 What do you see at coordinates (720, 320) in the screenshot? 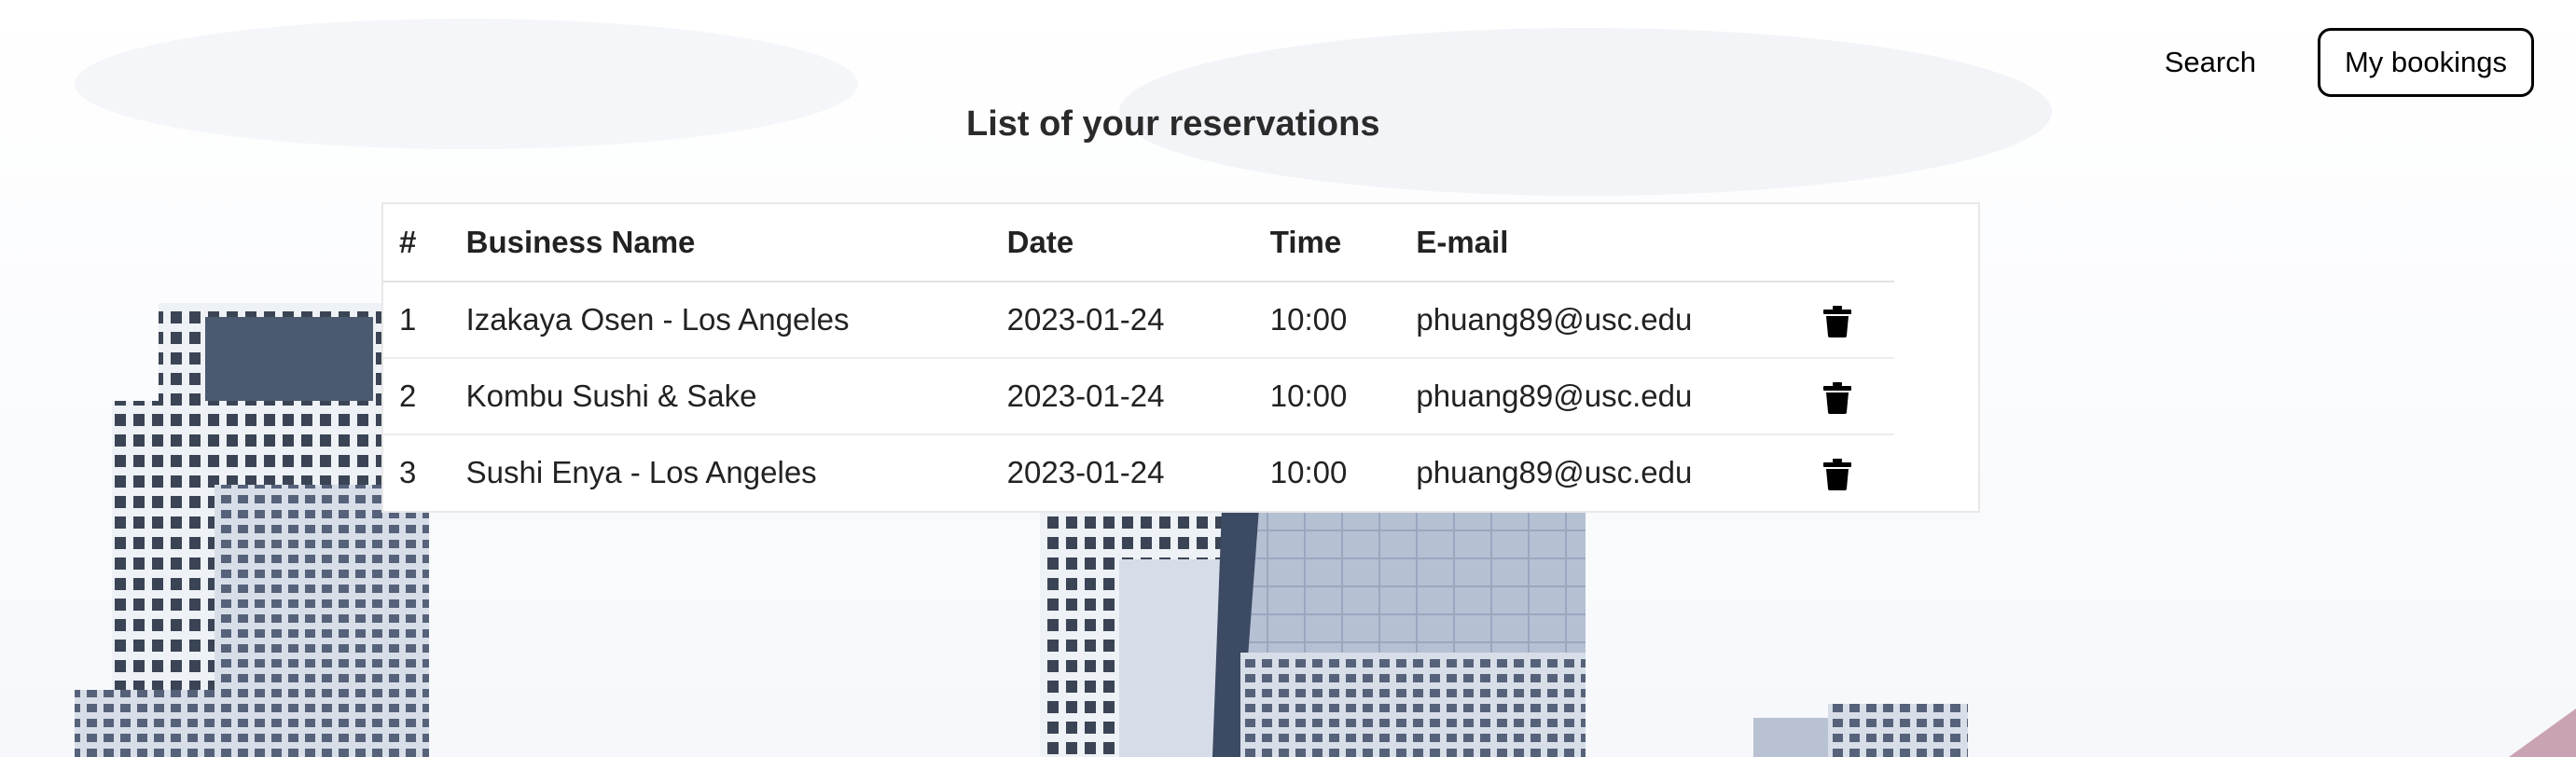
I see `row-business-name: Izakaya Osen - Los Angeles` at bounding box center [720, 320].